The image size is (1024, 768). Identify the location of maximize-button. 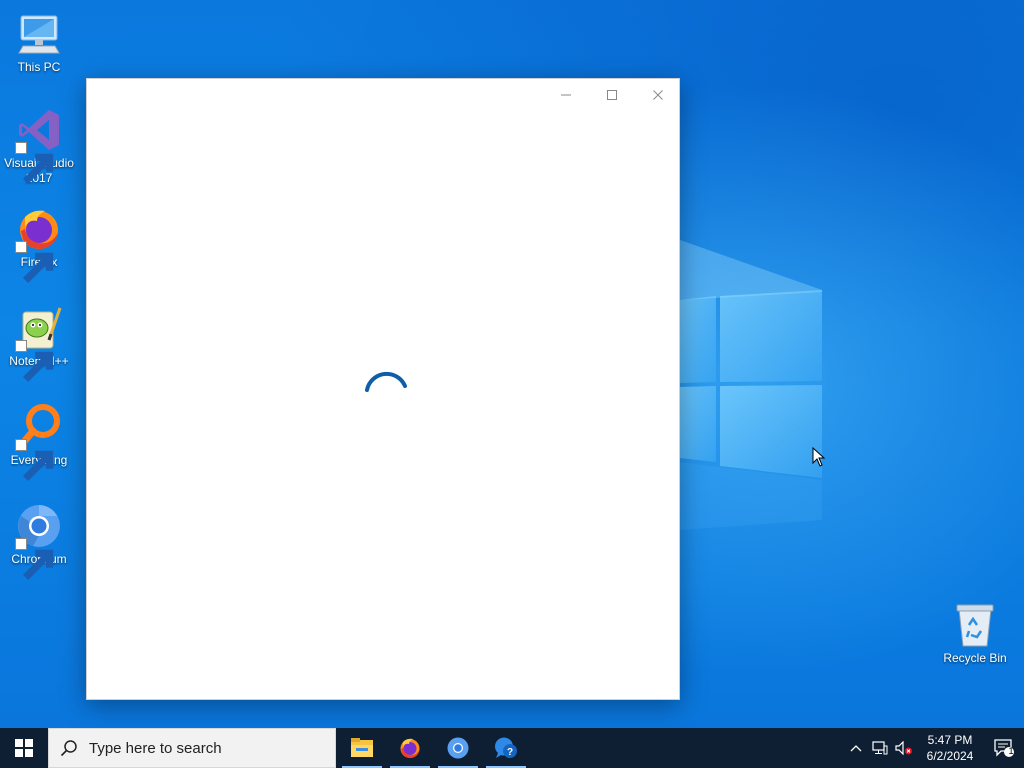
(612, 95).